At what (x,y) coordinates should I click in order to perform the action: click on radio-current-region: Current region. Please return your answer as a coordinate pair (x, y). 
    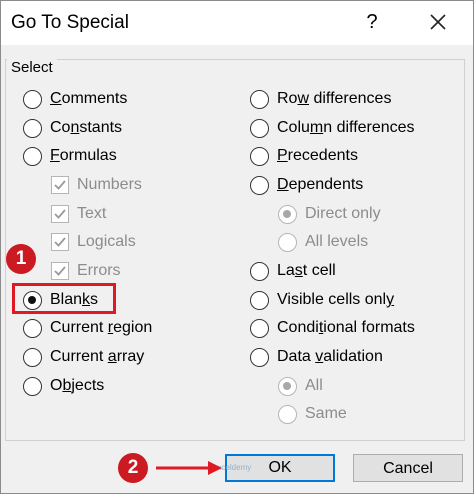
    Looking at the image, I should click on (87, 328).